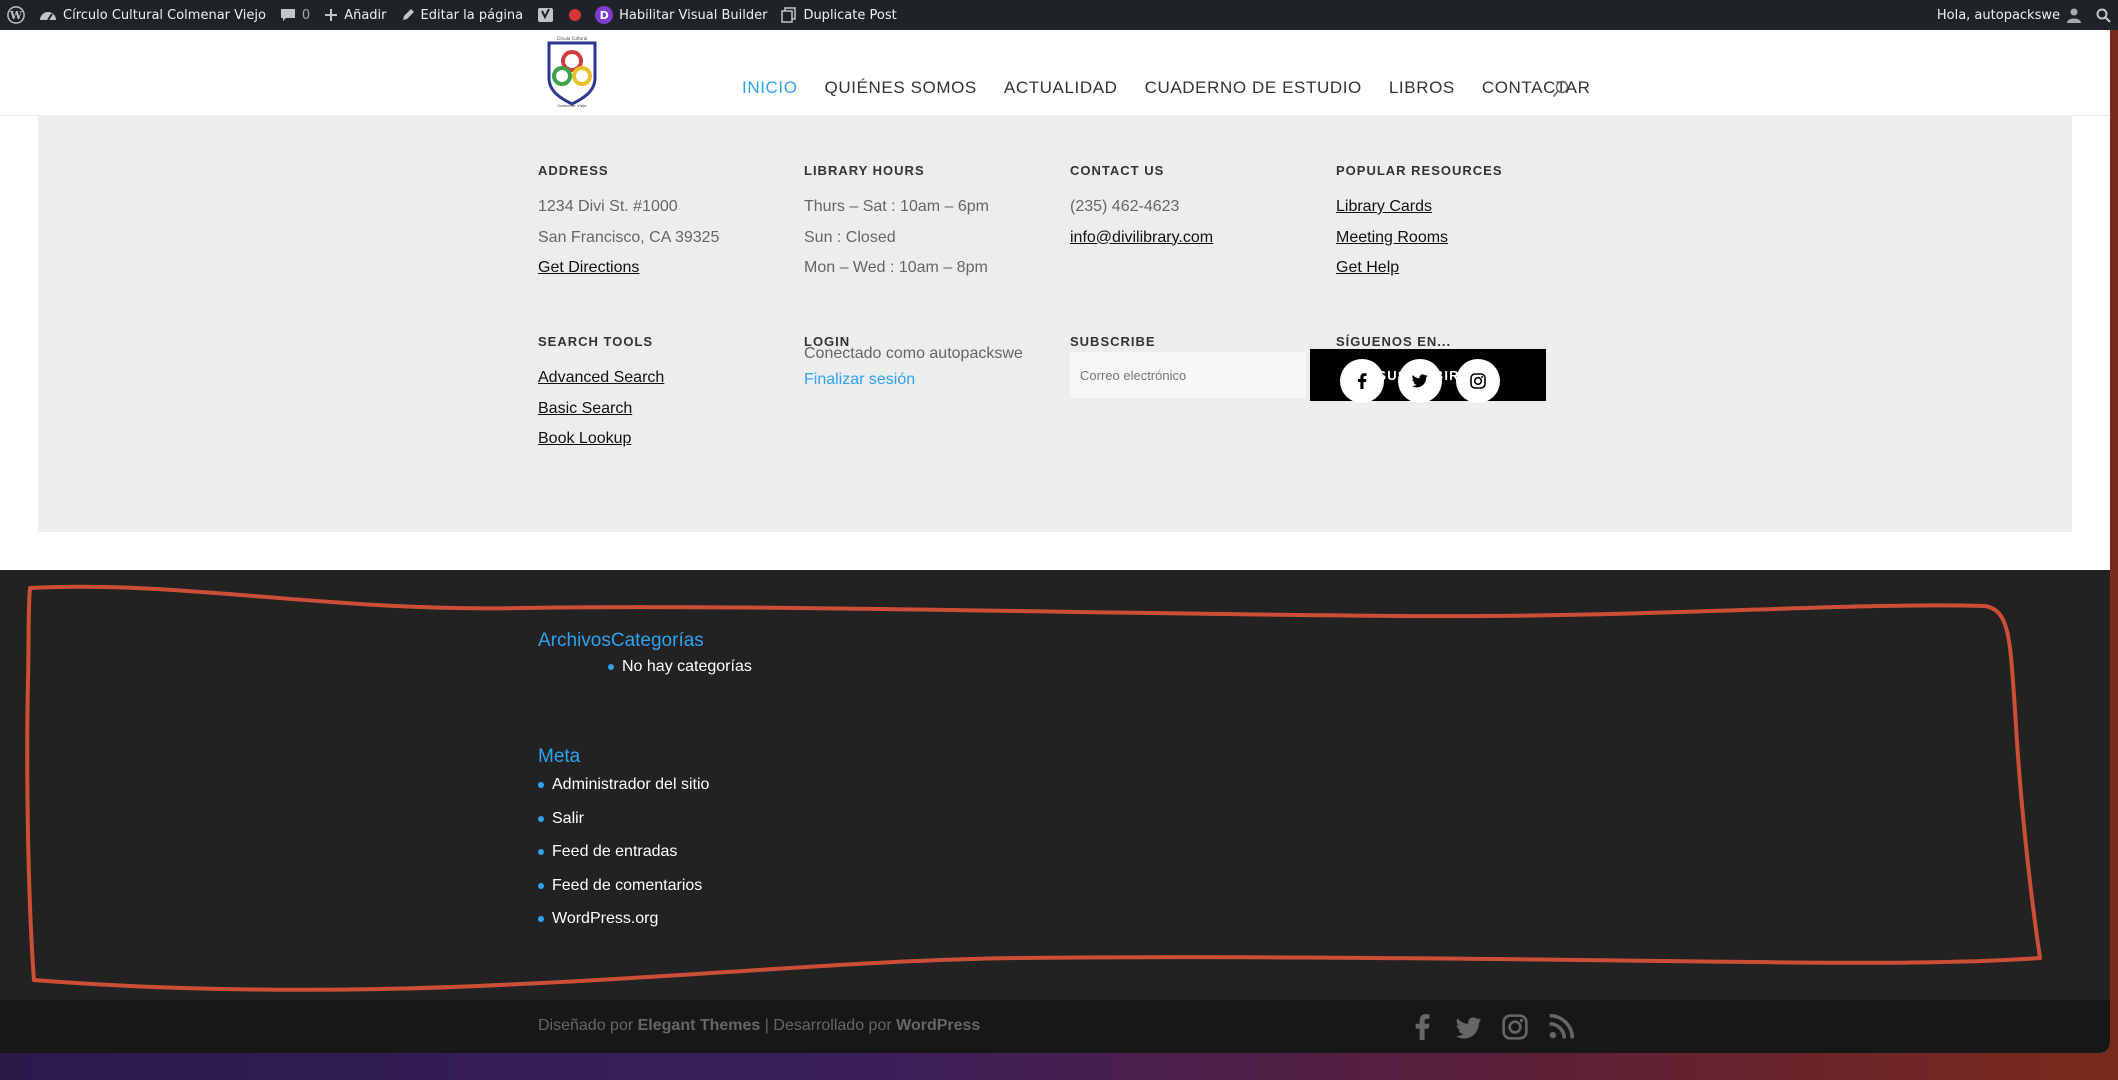 The image size is (2118, 1080). Describe the element at coordinates (604, 15) in the screenshot. I see `divi-icon: D` at that location.